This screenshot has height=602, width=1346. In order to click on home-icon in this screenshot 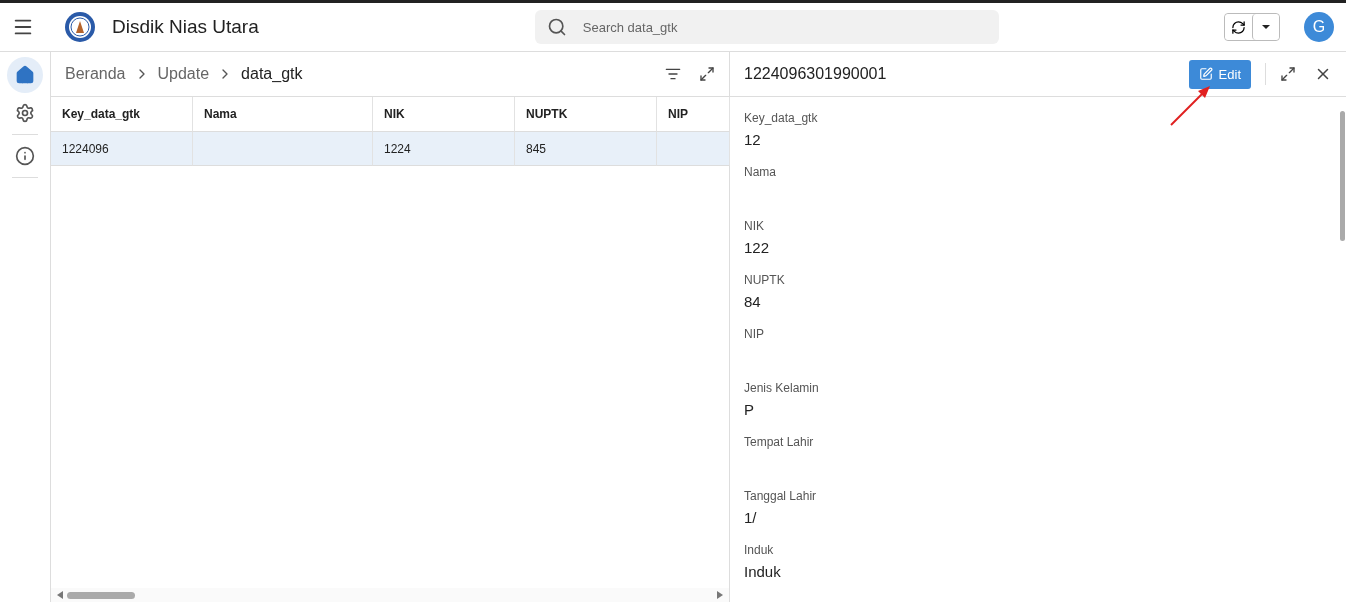, I will do `click(25, 75)`.